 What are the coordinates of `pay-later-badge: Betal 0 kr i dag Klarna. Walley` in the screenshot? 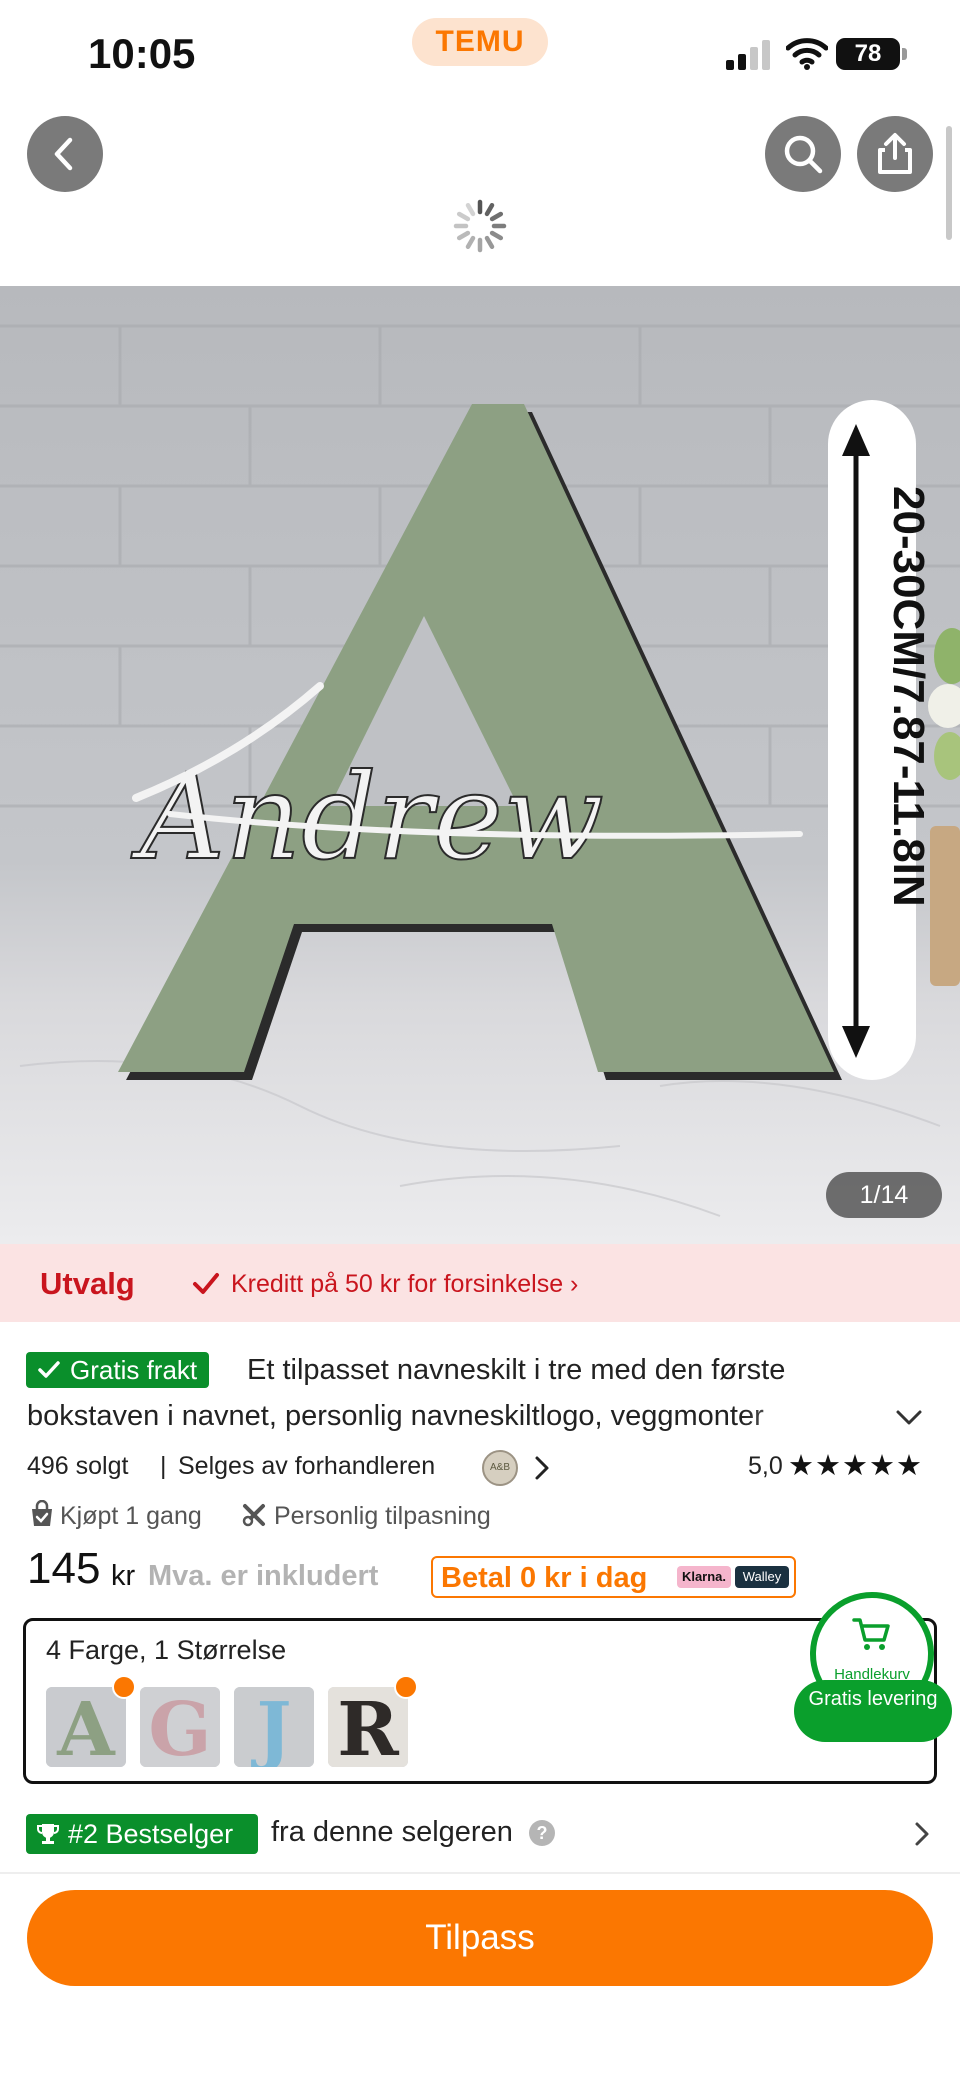 It's located at (613, 1577).